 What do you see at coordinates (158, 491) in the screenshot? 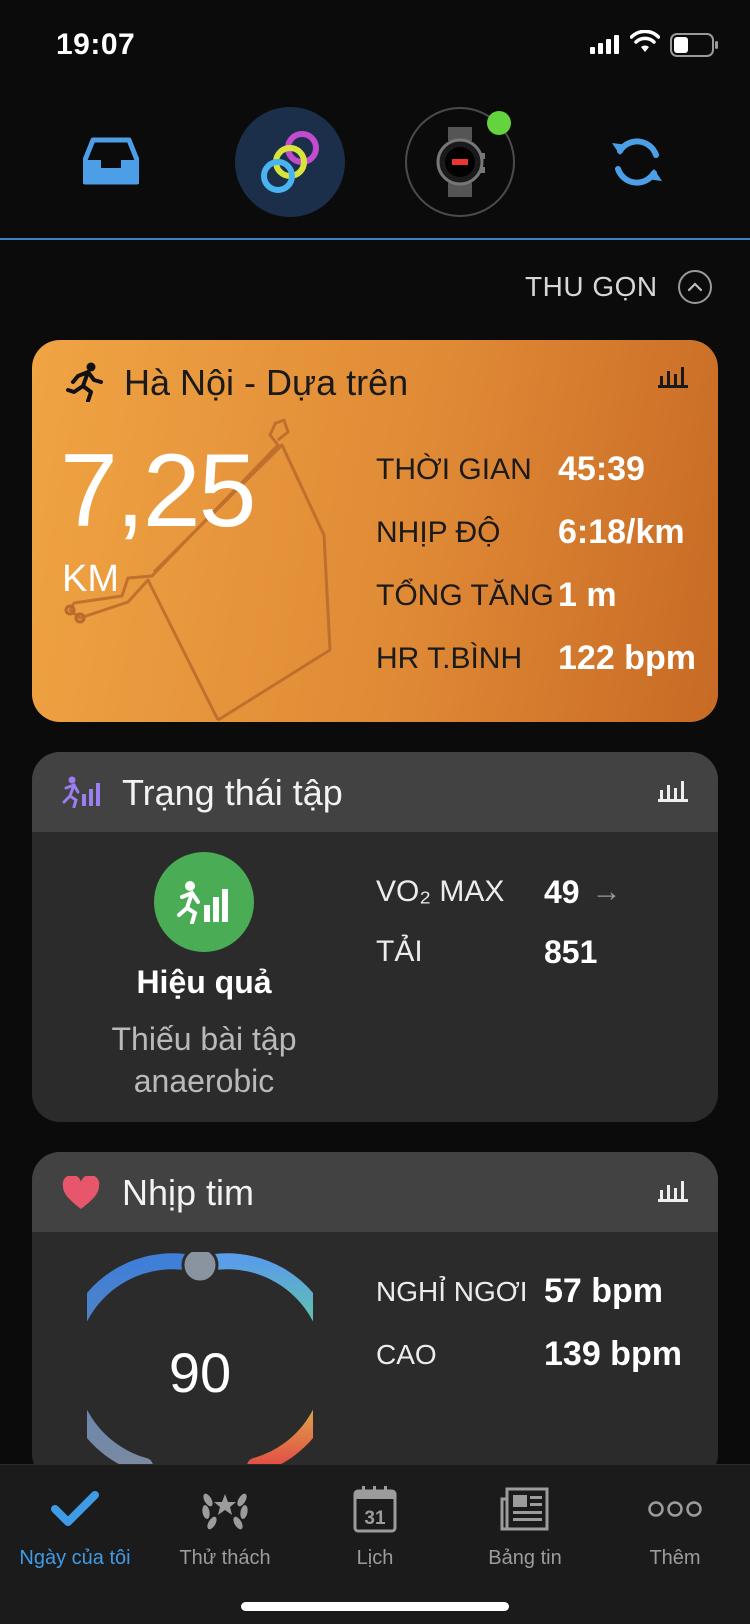
I see `distance-value: 7,25` at bounding box center [158, 491].